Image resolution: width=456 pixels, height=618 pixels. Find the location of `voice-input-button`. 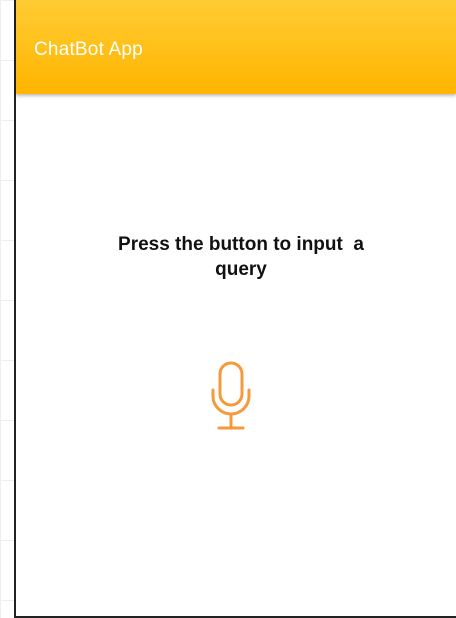

voice-input-button is located at coordinates (231, 397).